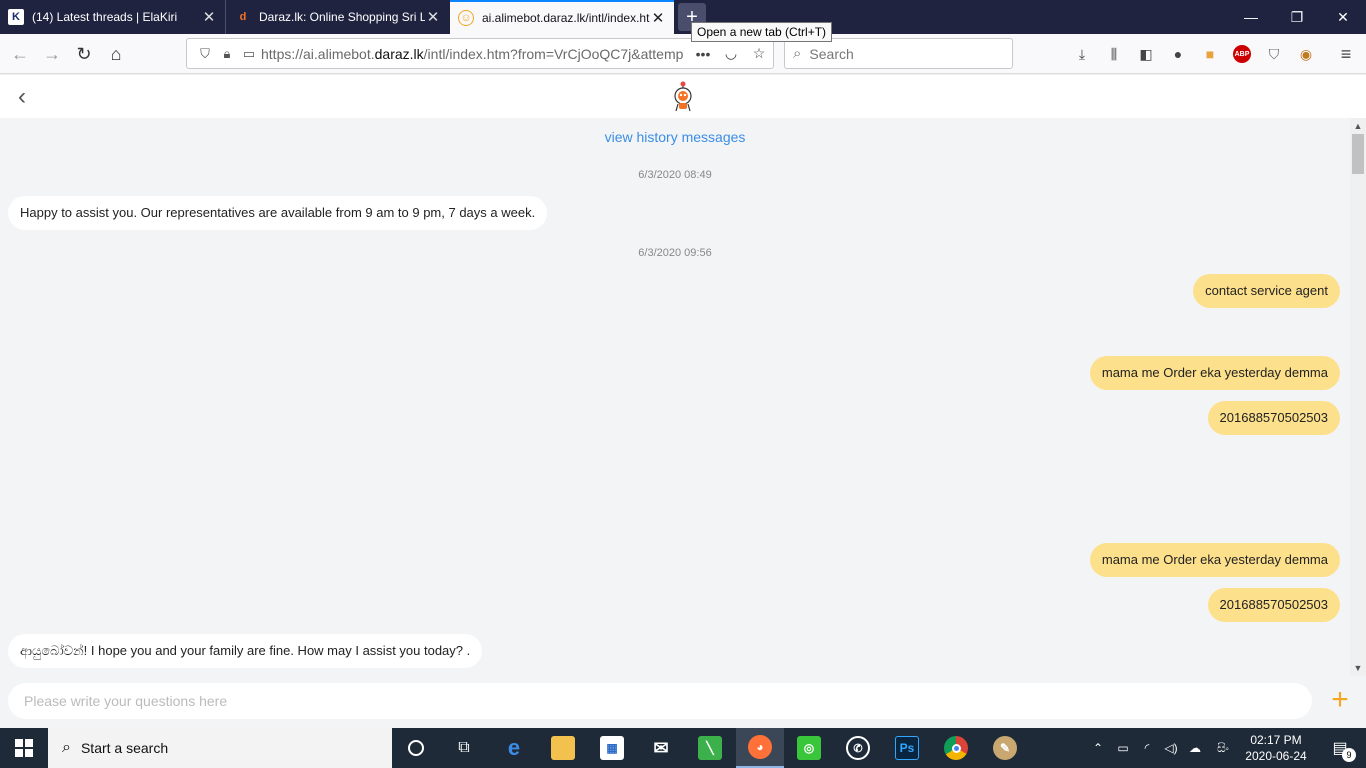 The height and width of the screenshot is (768, 1366). I want to click on notification-count: 9, so click(1349, 755).